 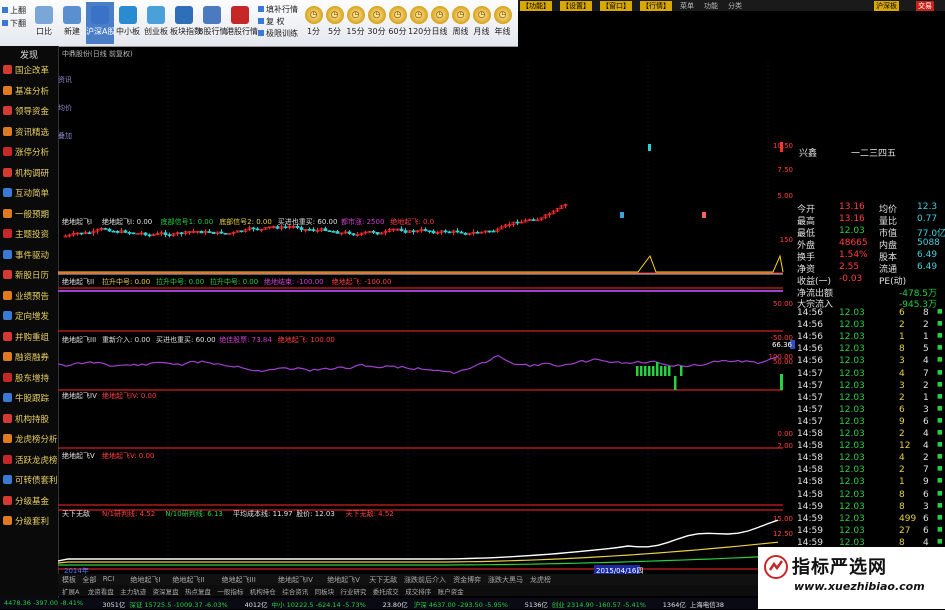 I want to click on function-tab: 机构持仓, so click(x=263, y=591).